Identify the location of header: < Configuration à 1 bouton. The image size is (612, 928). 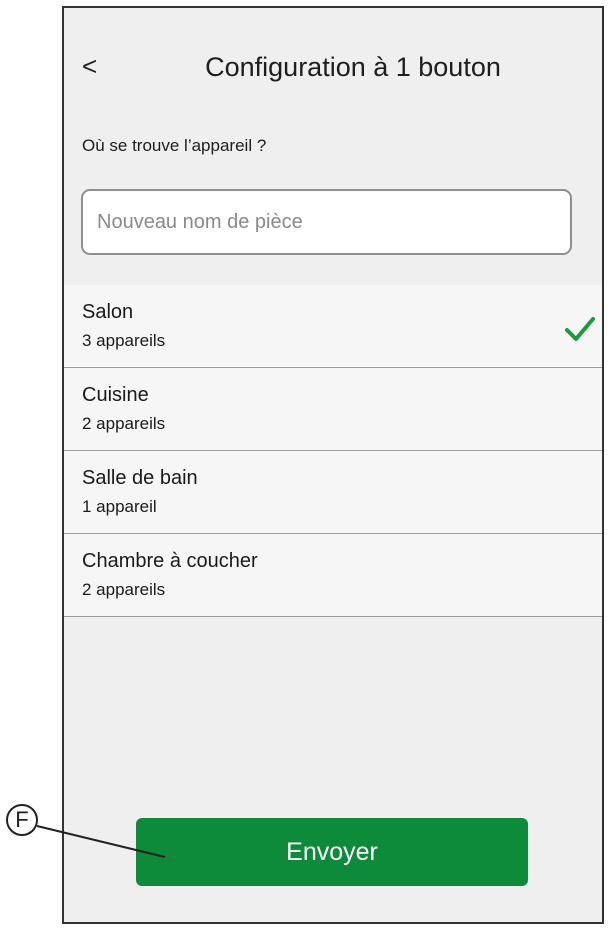
(333, 64).